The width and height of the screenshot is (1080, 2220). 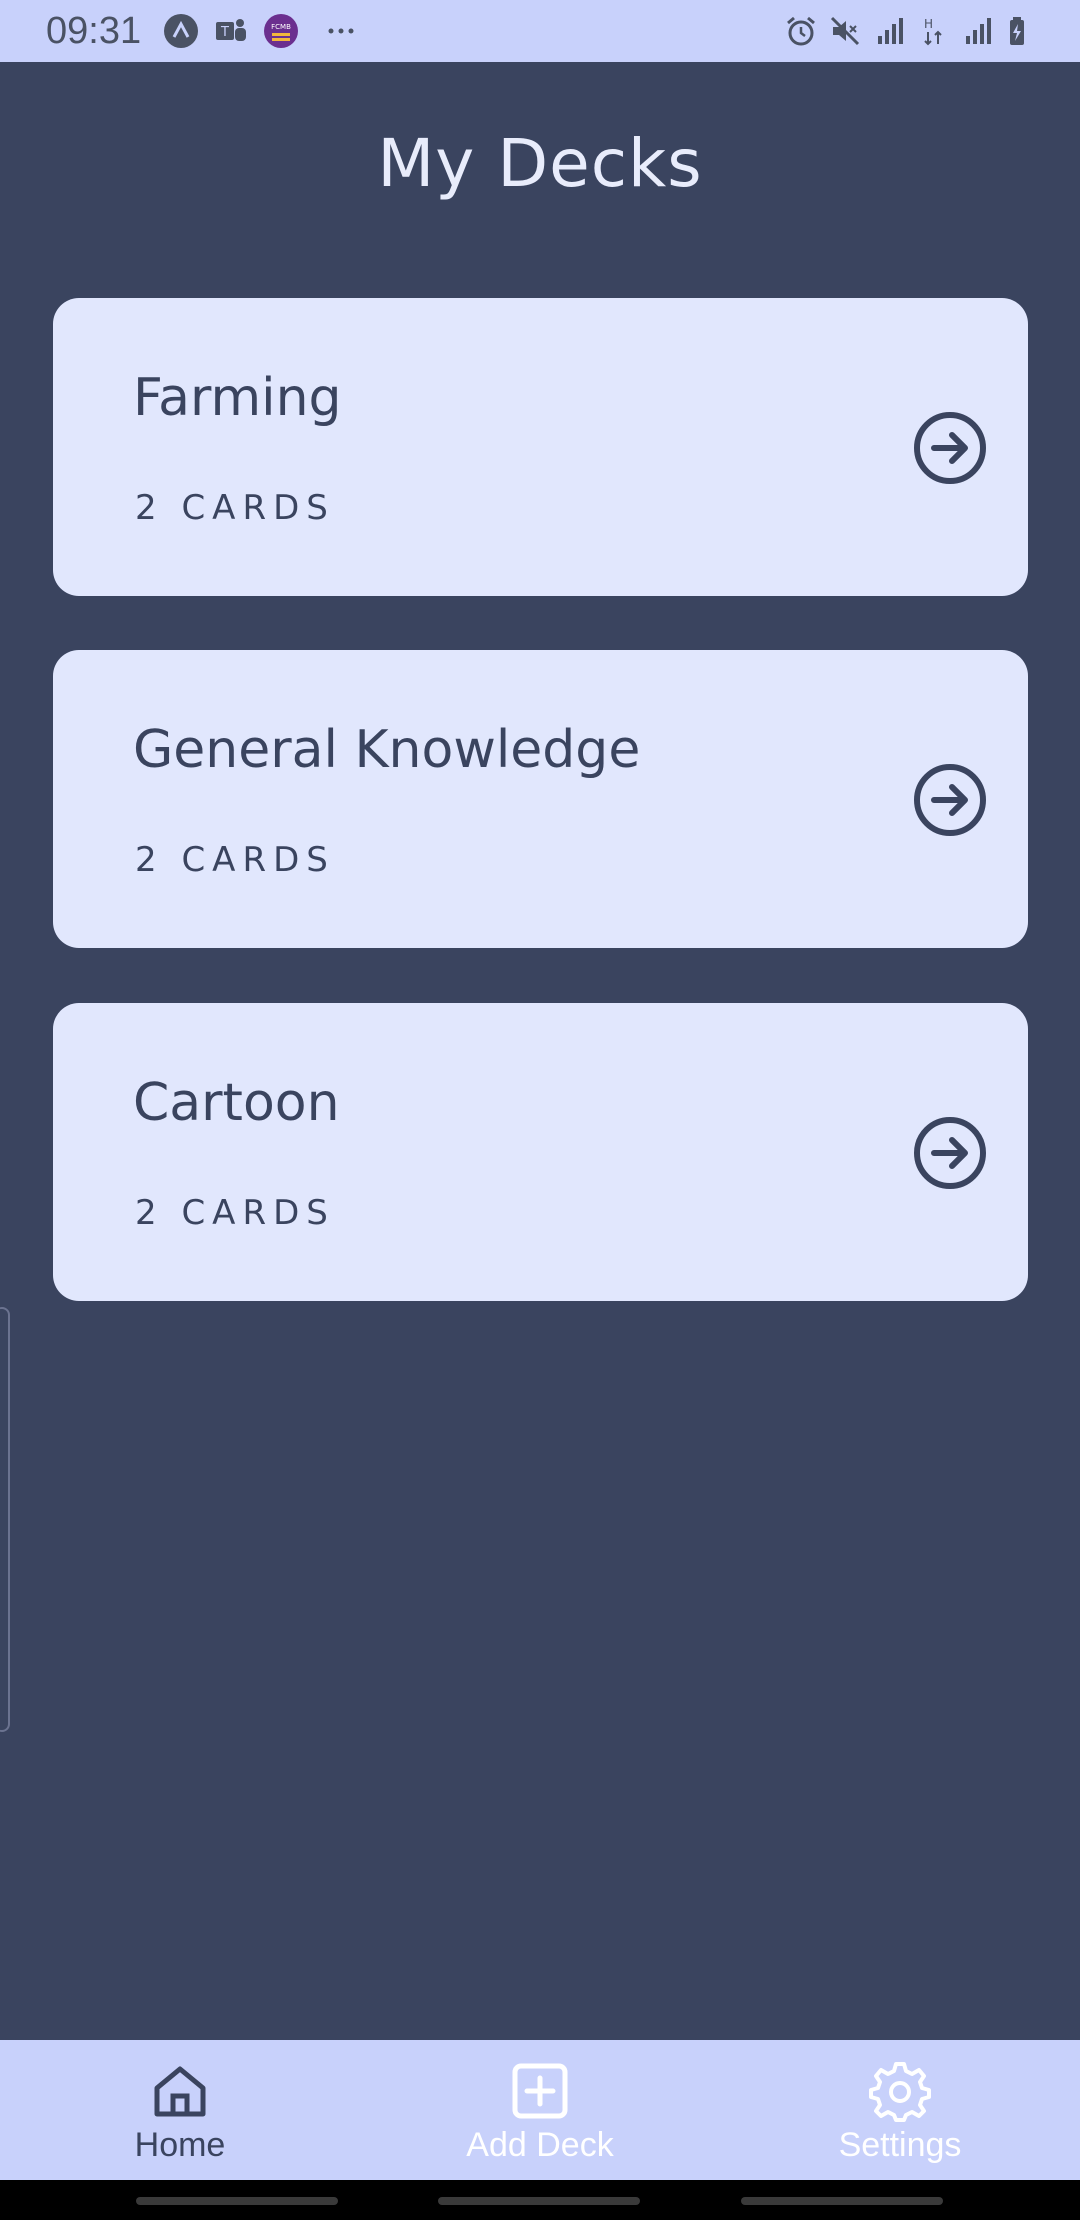 I want to click on status-bar: 09:31 T FCMB H, so click(x=540, y=31).